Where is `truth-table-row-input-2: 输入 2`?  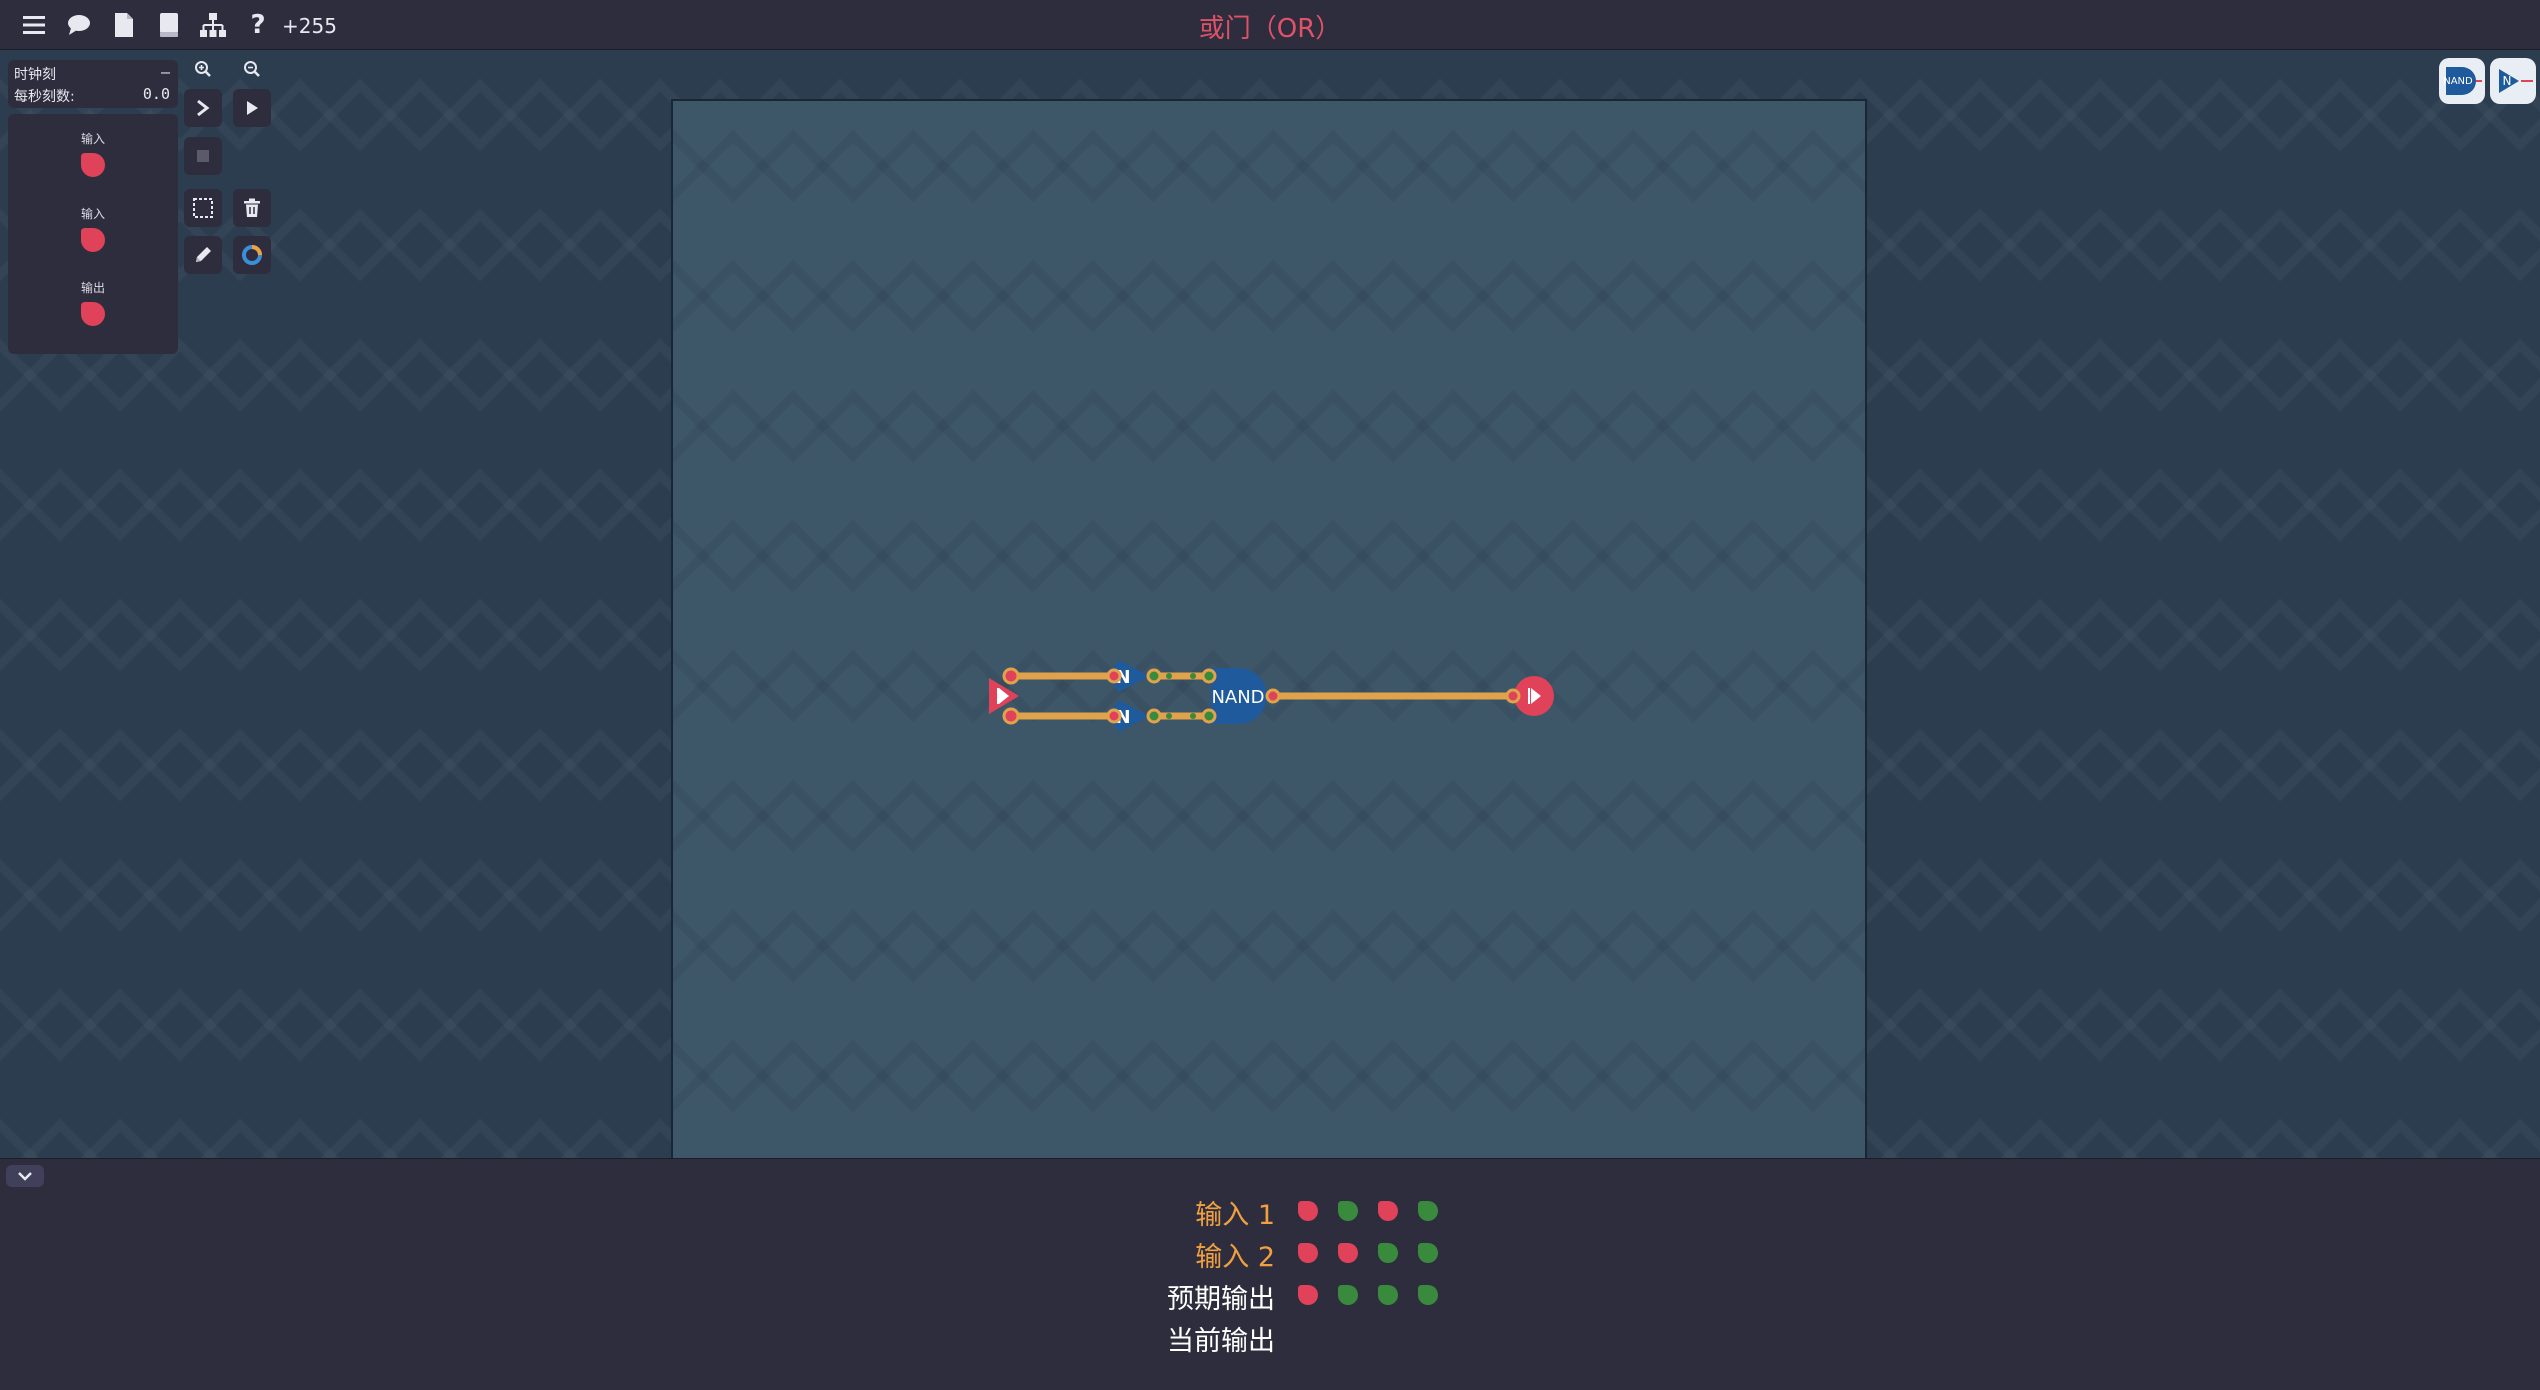
truth-table-row-input-2: 输入 2 is located at coordinates (1270, 1253).